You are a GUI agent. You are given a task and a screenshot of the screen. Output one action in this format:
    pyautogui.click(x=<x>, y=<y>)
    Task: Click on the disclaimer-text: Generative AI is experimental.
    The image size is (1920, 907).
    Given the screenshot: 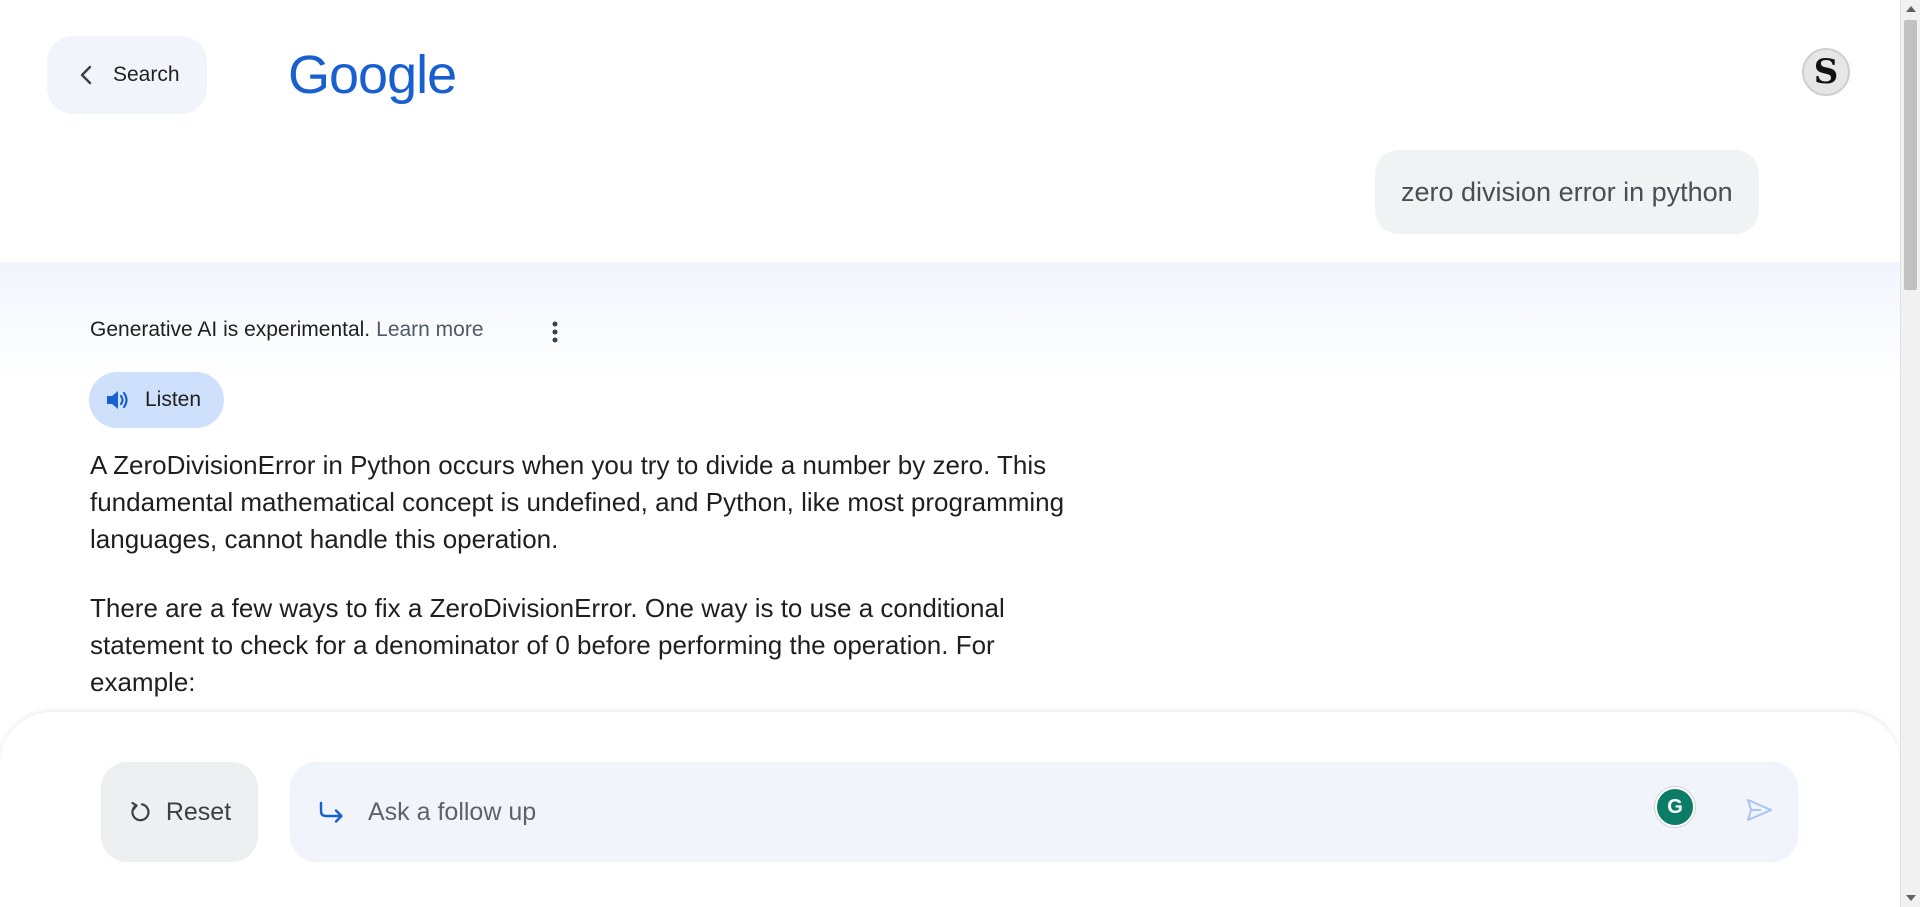 What is the action you would take?
    pyautogui.click(x=230, y=329)
    